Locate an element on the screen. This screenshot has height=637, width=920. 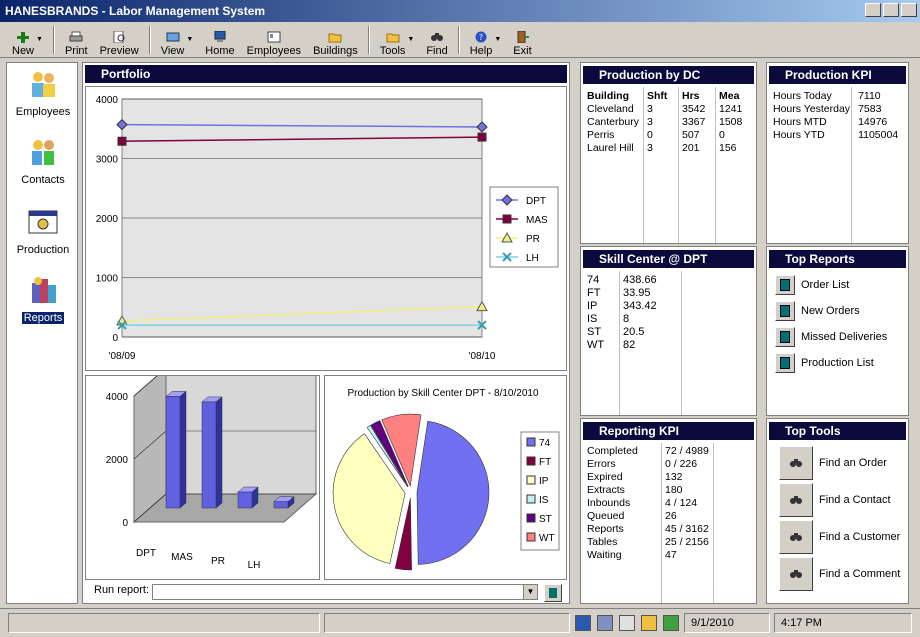
table-cell: Inbounds is located at coordinates (609, 502).